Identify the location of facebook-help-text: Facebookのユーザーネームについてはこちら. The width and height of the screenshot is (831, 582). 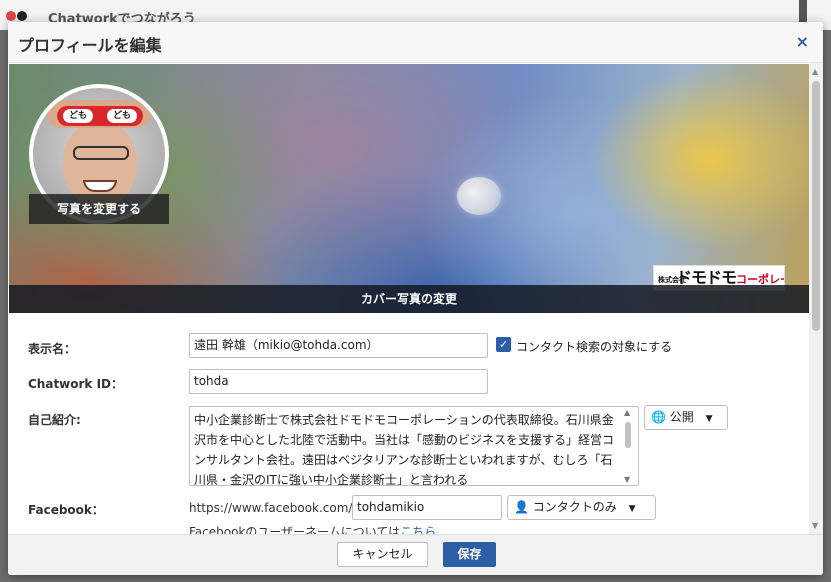
(312, 528).